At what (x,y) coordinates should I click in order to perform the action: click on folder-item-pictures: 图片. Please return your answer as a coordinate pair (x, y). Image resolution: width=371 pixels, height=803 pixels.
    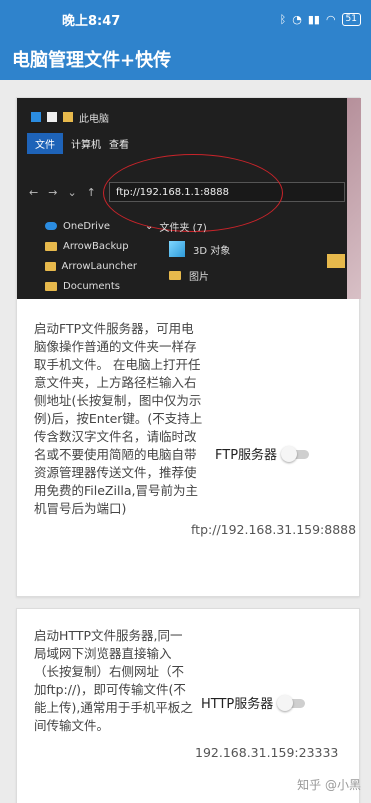
    Looking at the image, I should click on (246, 275).